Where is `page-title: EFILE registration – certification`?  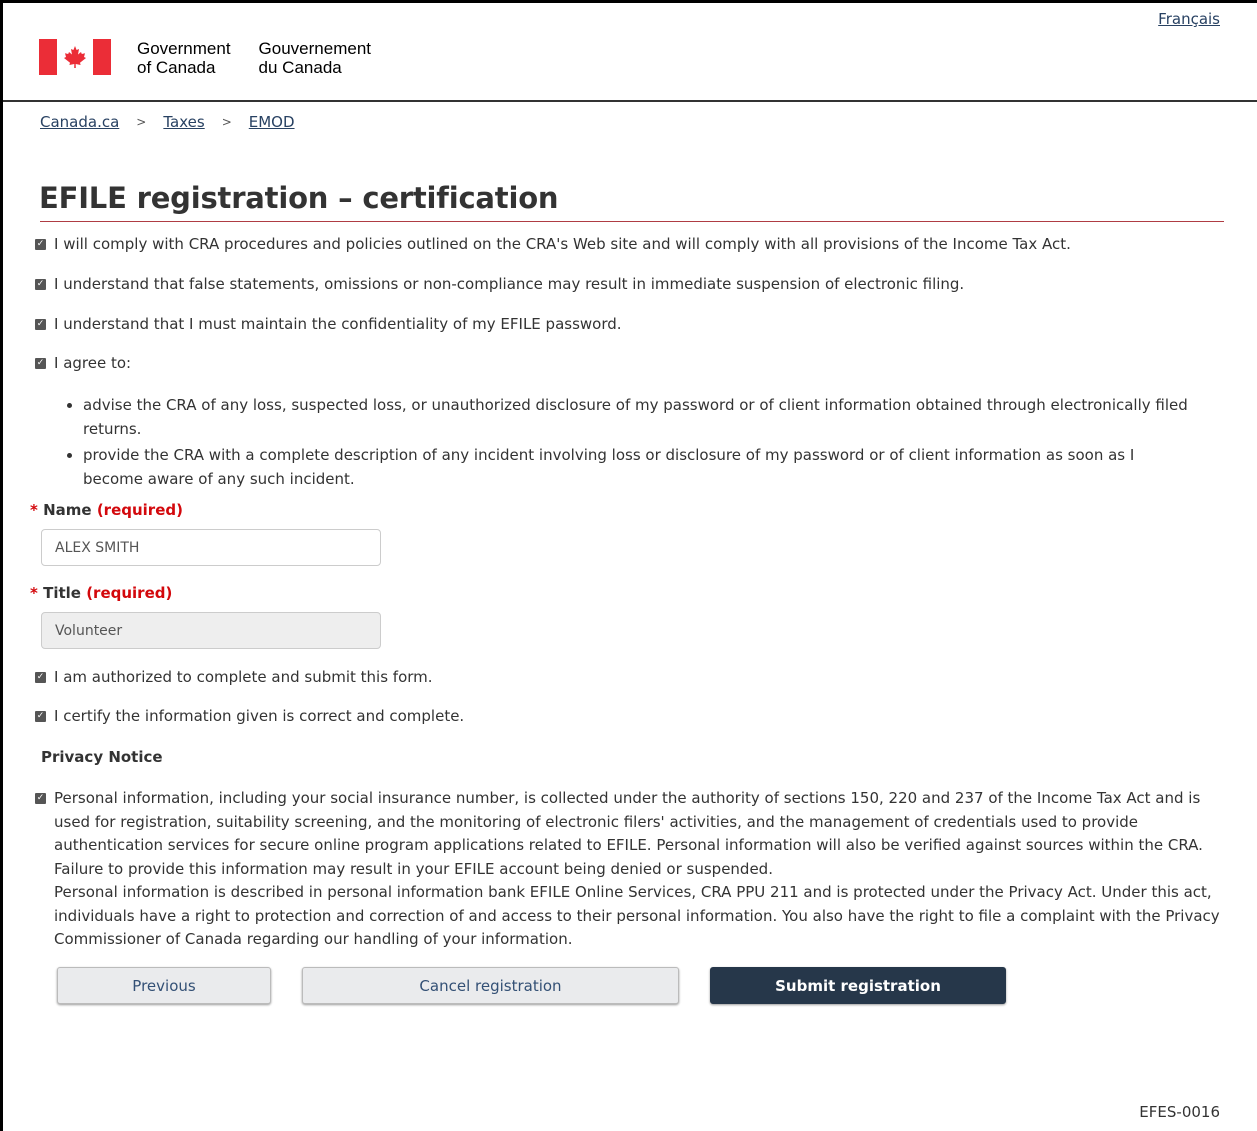
page-title: EFILE registration – certification is located at coordinates (299, 198).